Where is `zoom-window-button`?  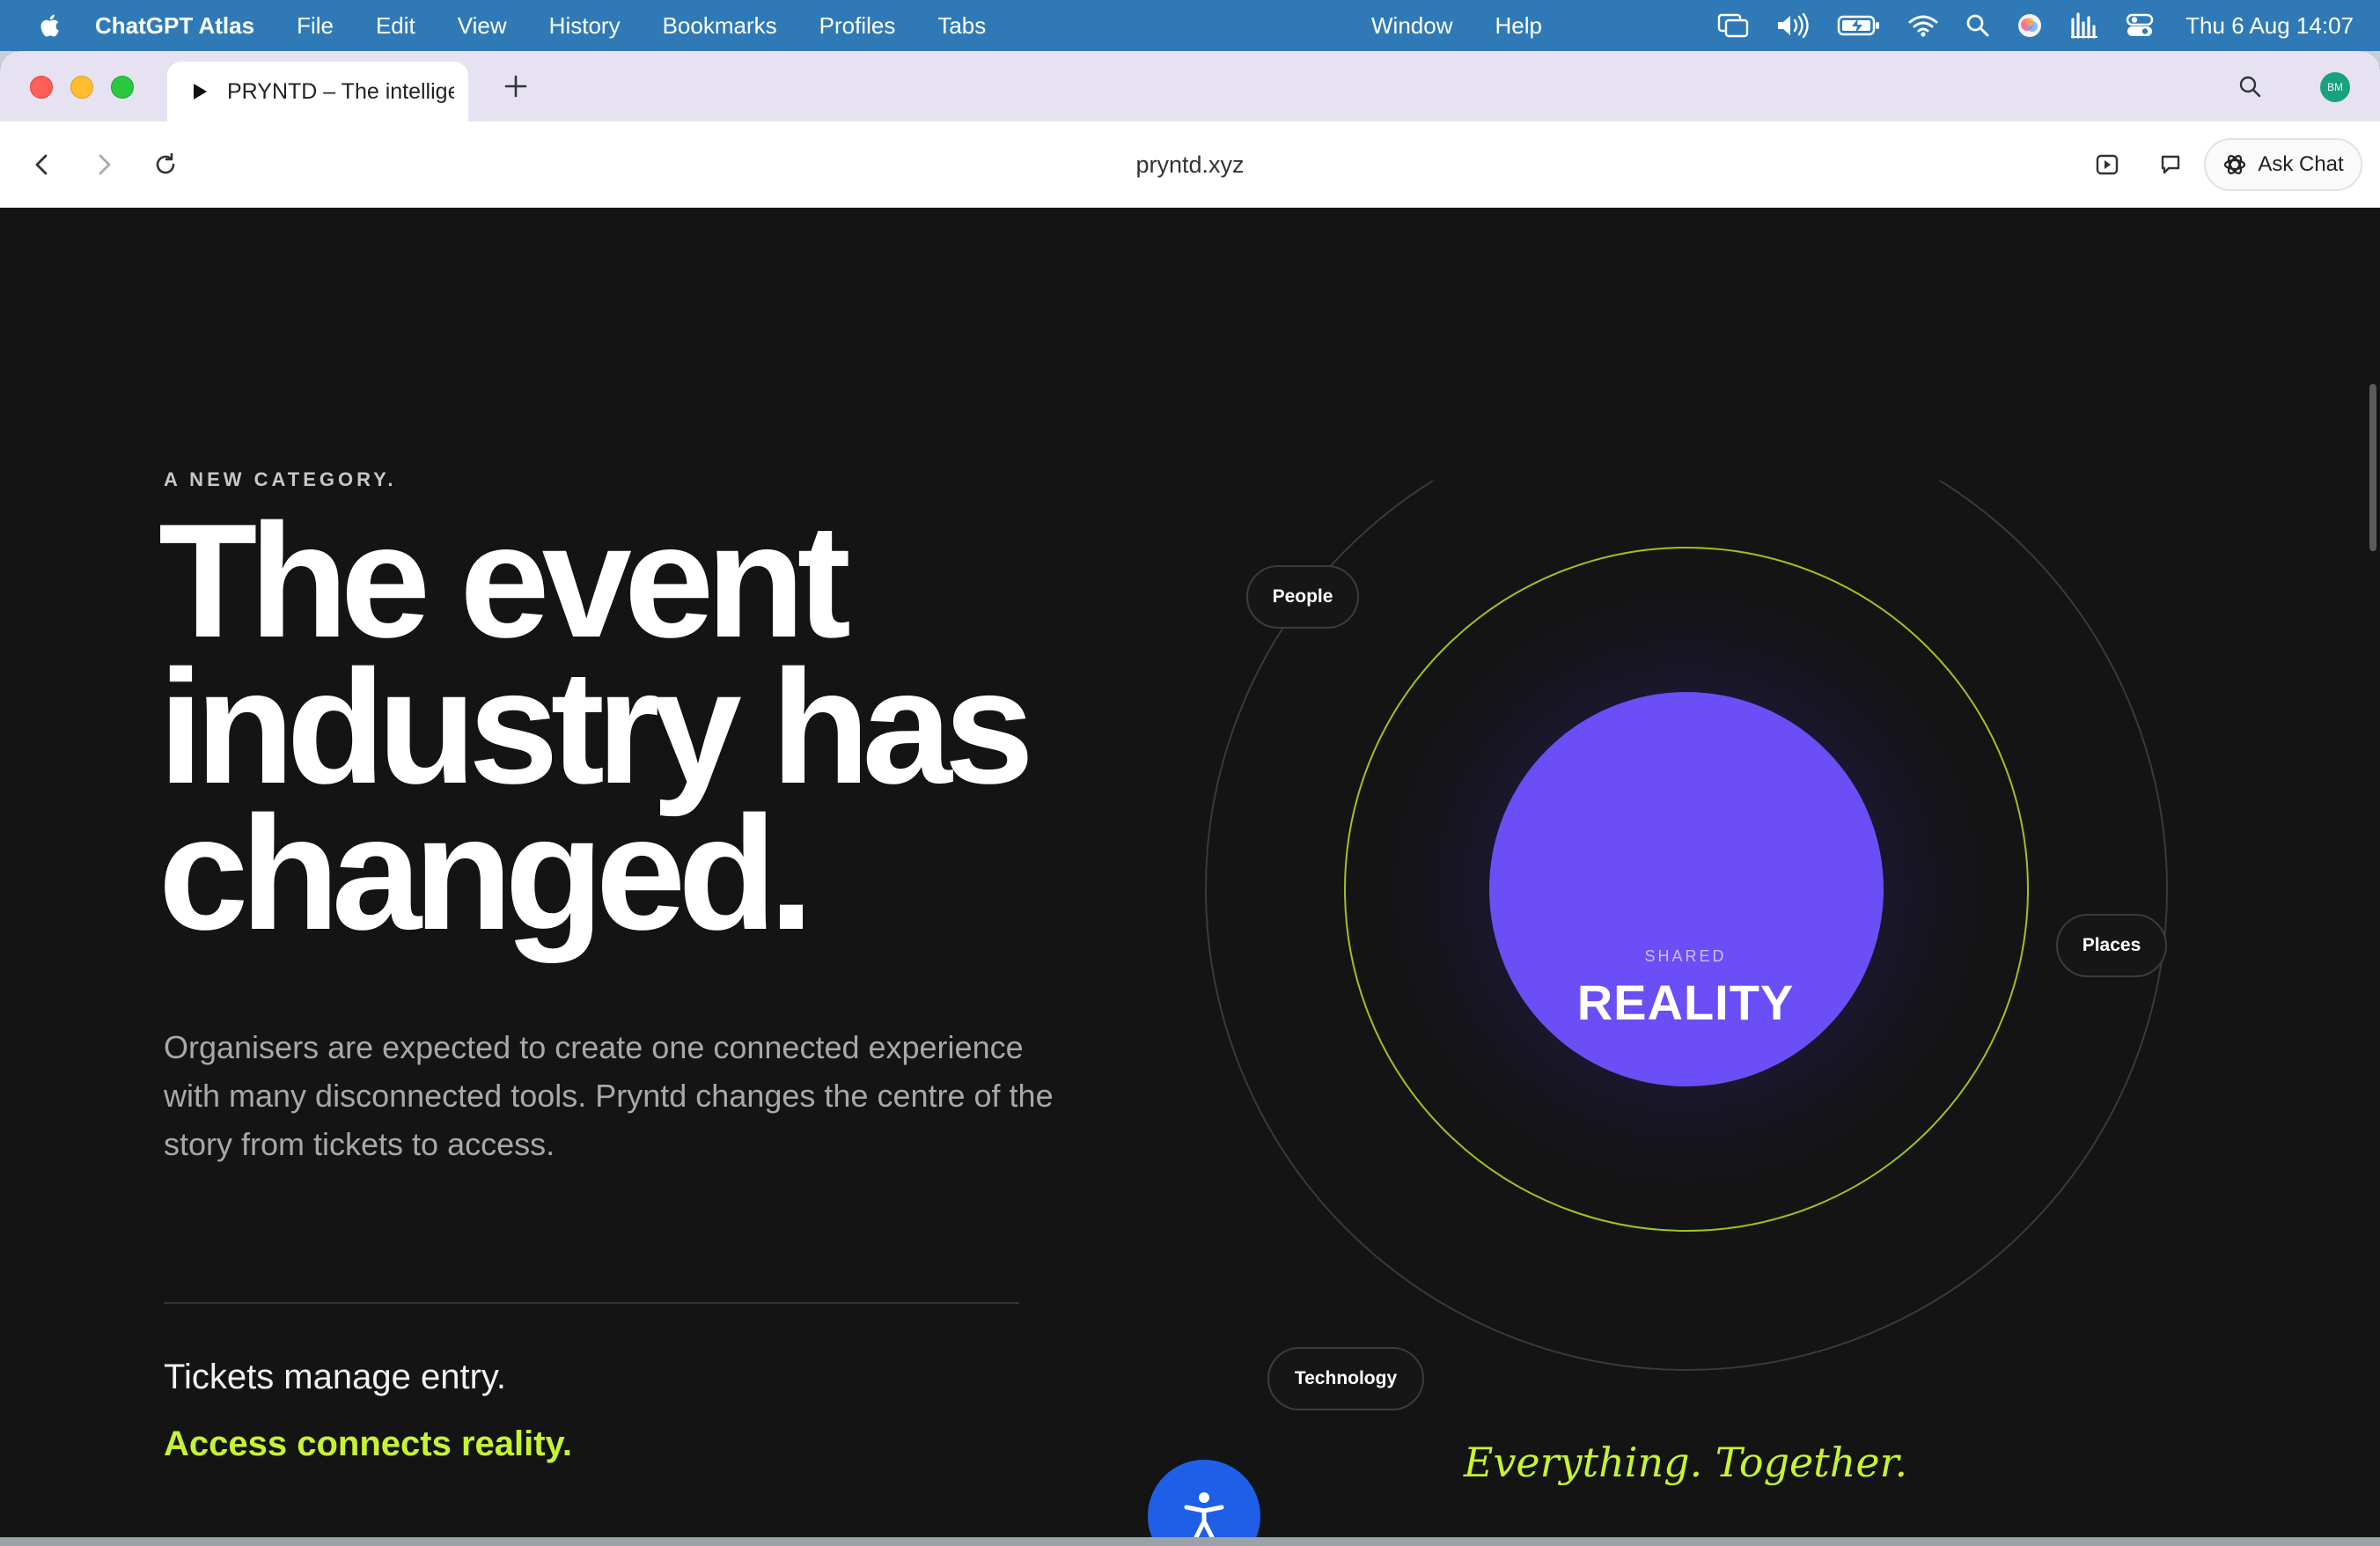
zoom-window-button is located at coordinates (122, 87).